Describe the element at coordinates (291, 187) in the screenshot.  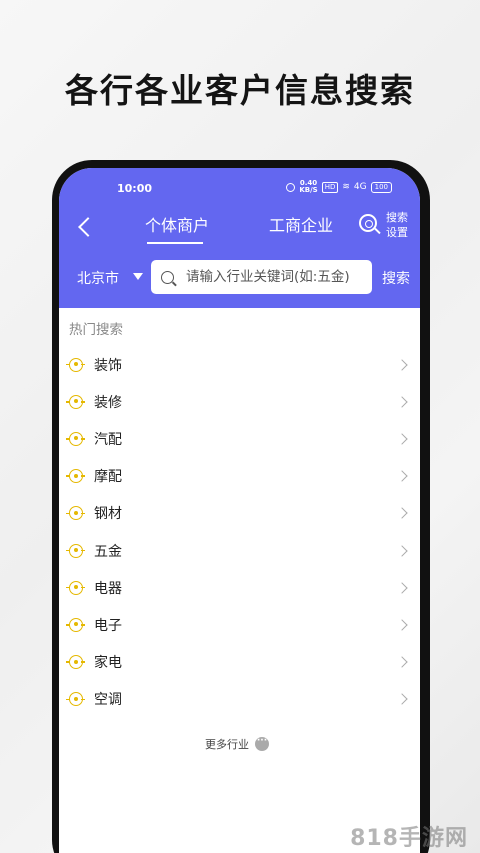
I see `alarm-icon` at that location.